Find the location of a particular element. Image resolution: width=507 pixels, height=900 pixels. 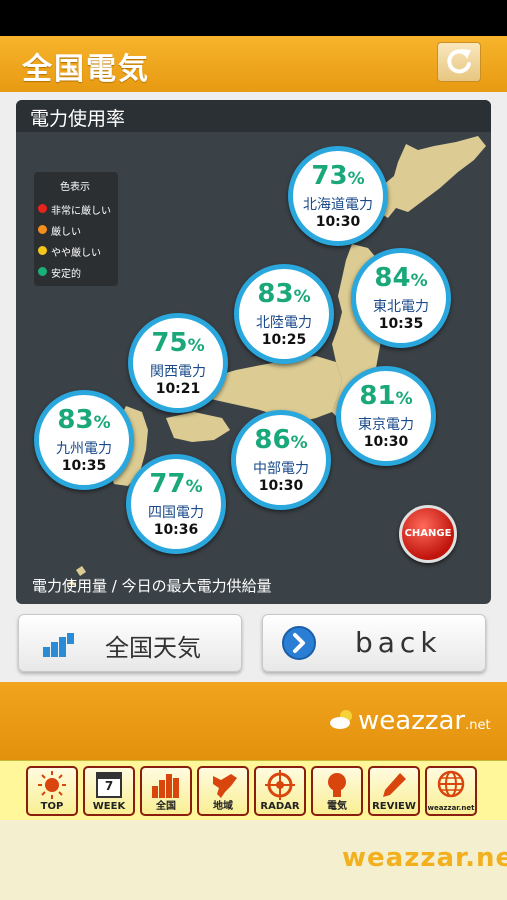

footer-logo: weazzar.net is located at coordinates (424, 858).